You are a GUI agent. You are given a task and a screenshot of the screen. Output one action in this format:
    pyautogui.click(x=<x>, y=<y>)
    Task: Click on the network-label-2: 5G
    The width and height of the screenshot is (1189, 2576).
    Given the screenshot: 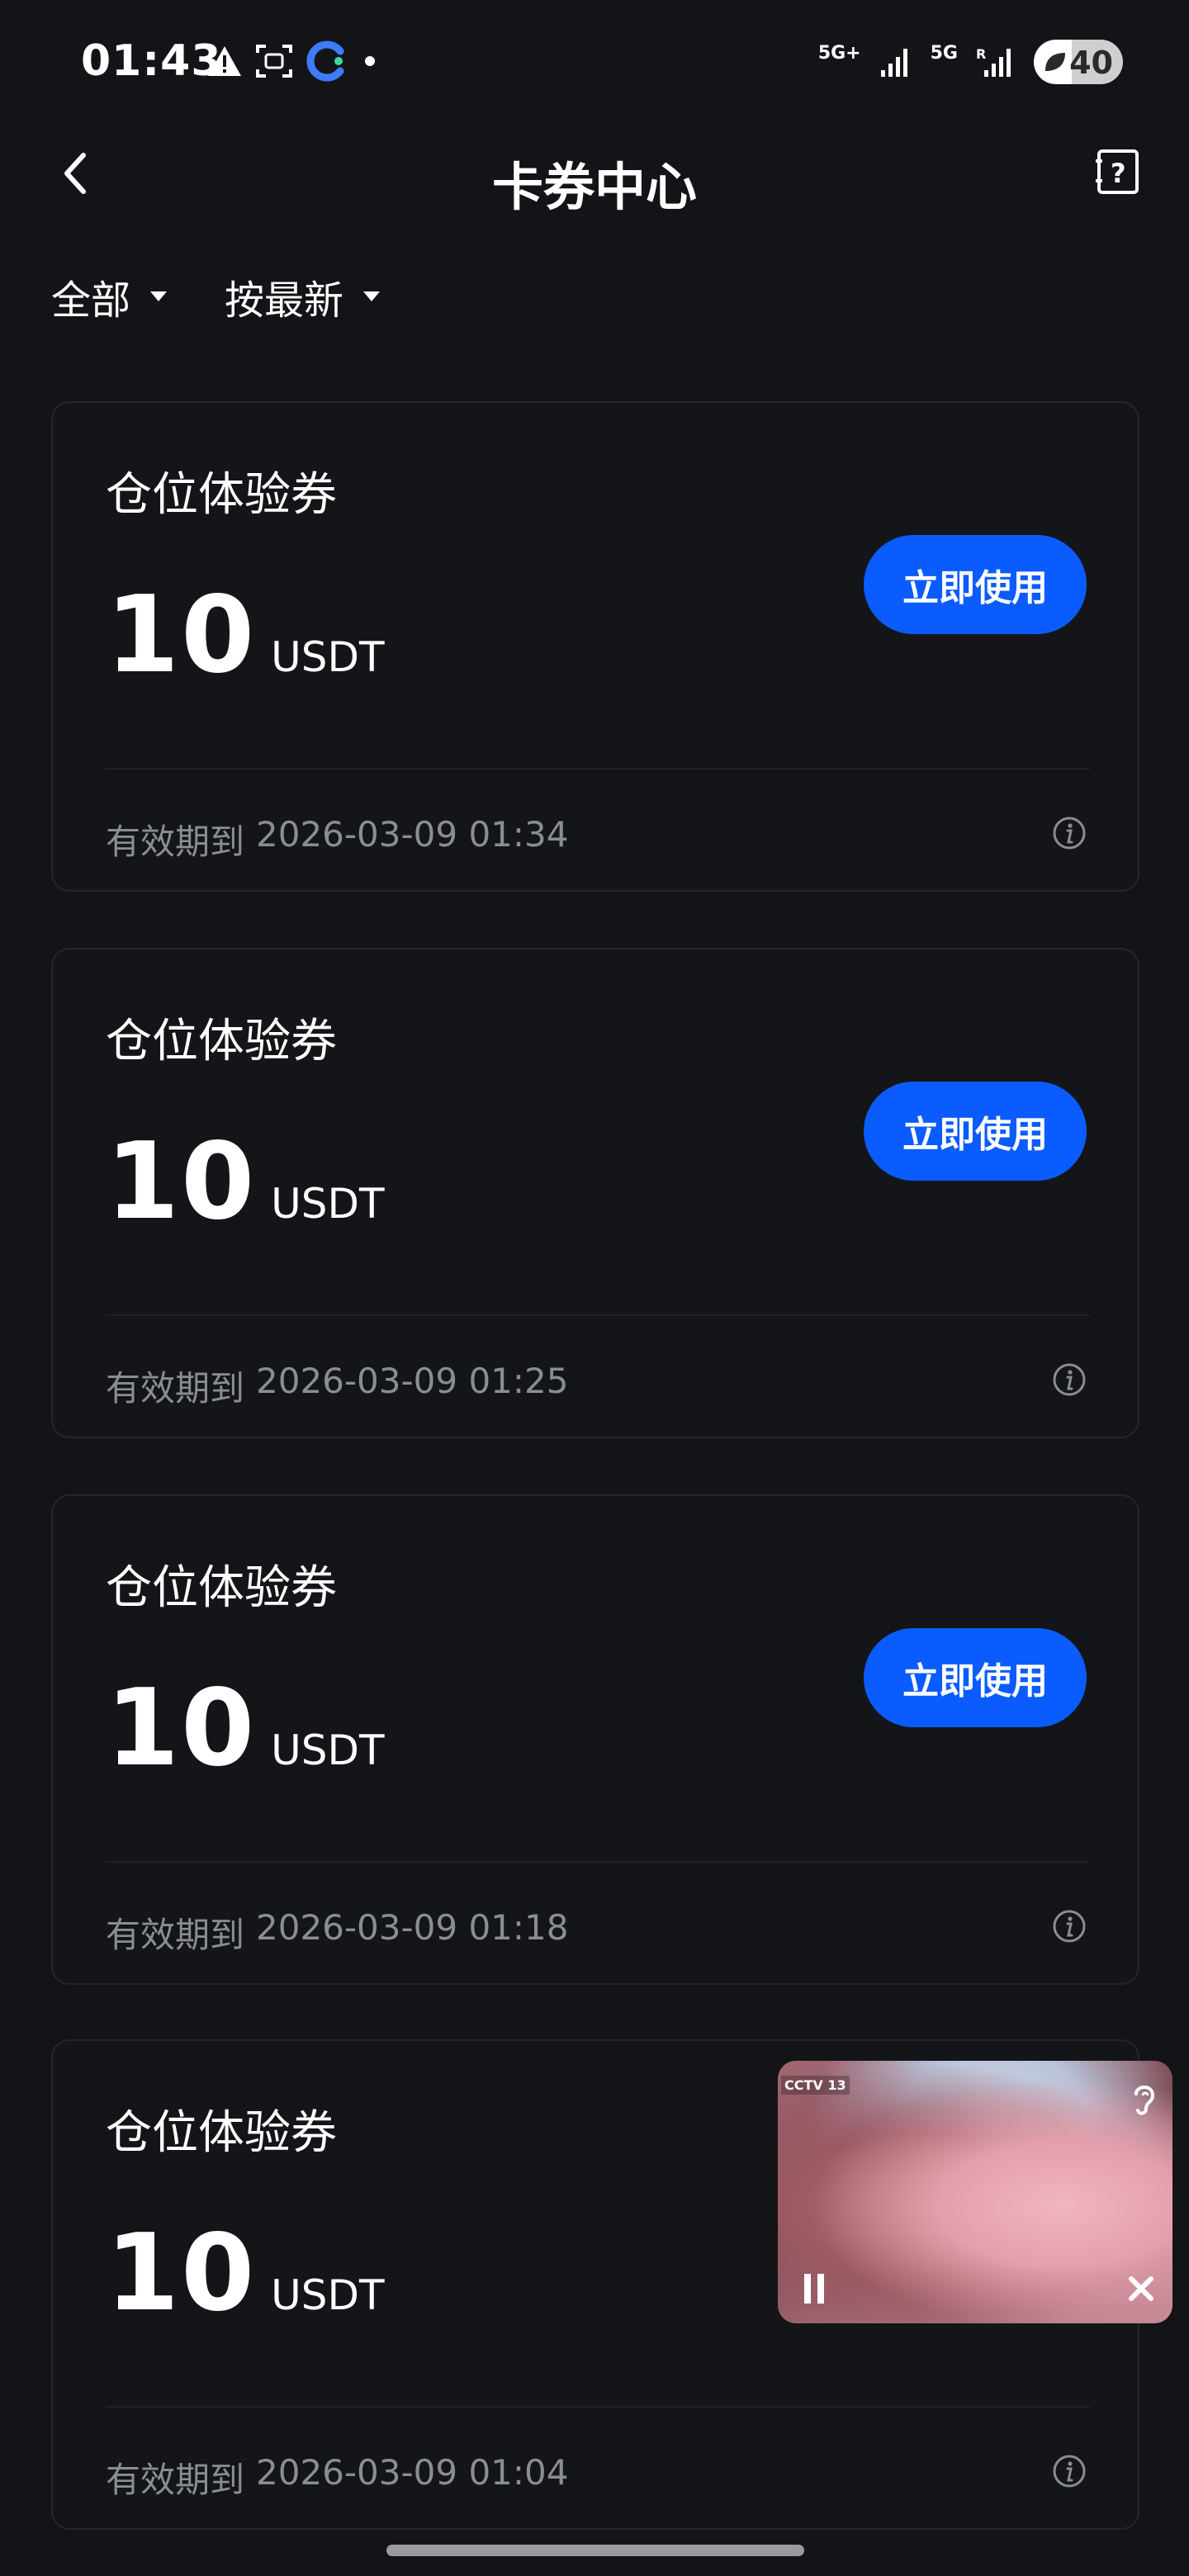 What is the action you would take?
    pyautogui.click(x=944, y=53)
    